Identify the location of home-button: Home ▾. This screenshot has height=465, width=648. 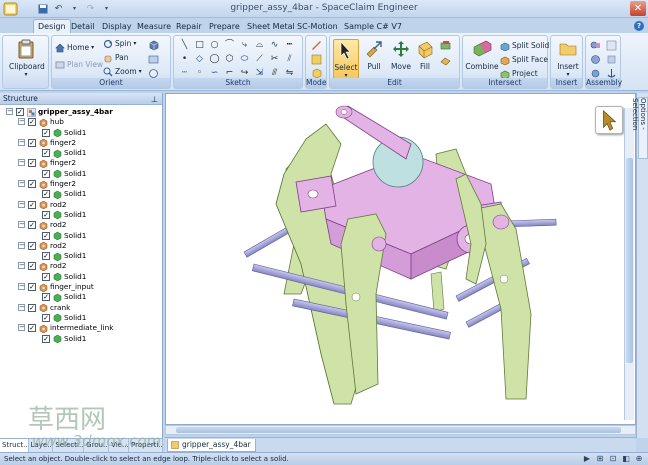
(74, 47).